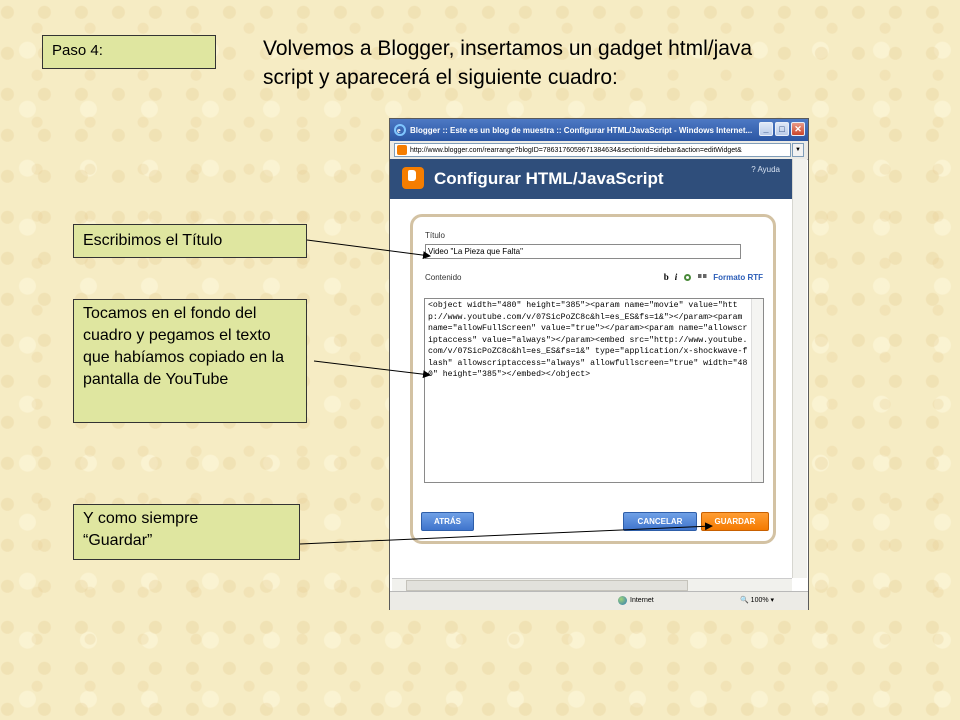 Image resolution: width=960 pixels, height=720 pixels. I want to click on editor-toolbar: b i Formato RTF, so click(713, 277).